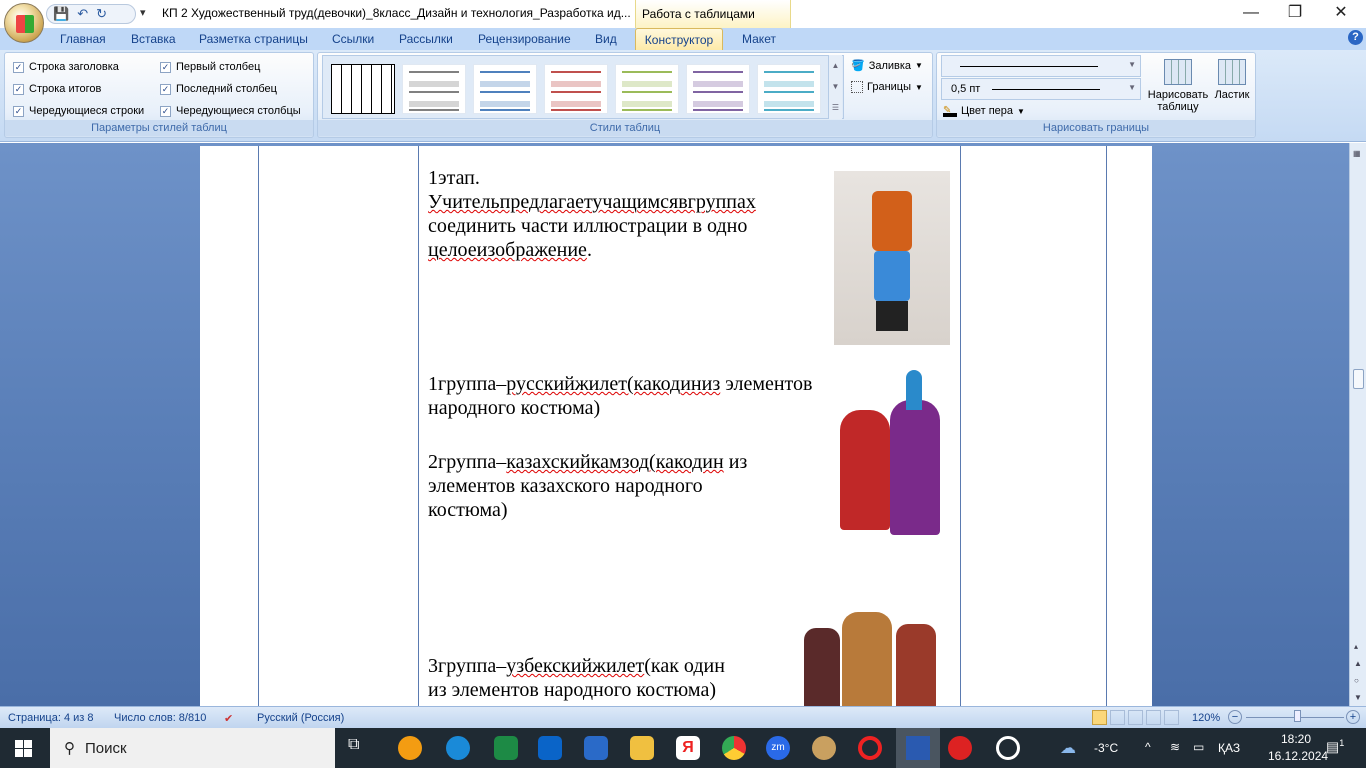 The image size is (1366, 768). Describe the element at coordinates (66, 67) in the screenshot. I see `header-row-checkbox: ✓ Строка заголовка` at that location.